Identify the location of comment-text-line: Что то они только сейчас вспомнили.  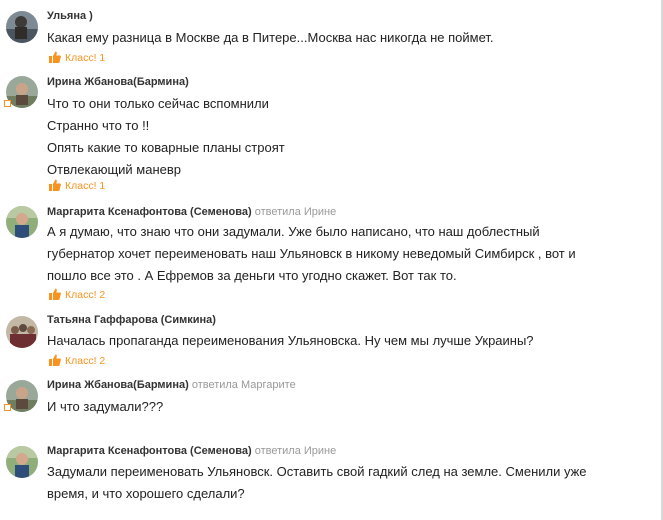
(158, 103).